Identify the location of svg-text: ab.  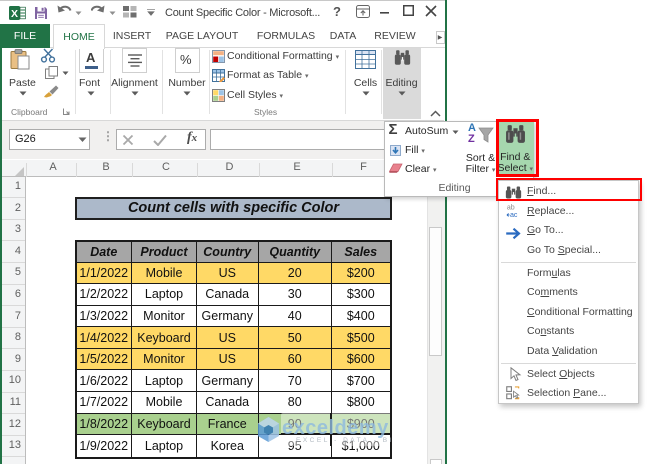
(511, 207).